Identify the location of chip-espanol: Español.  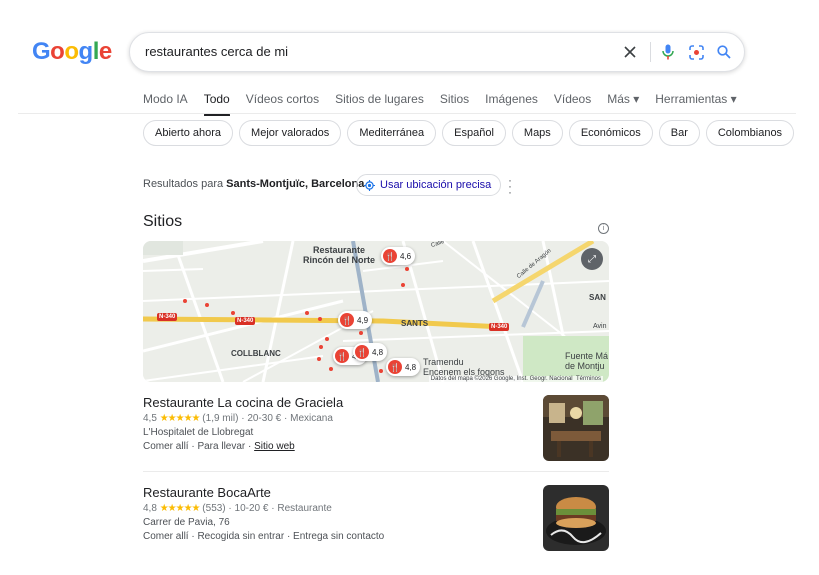
(474, 133).